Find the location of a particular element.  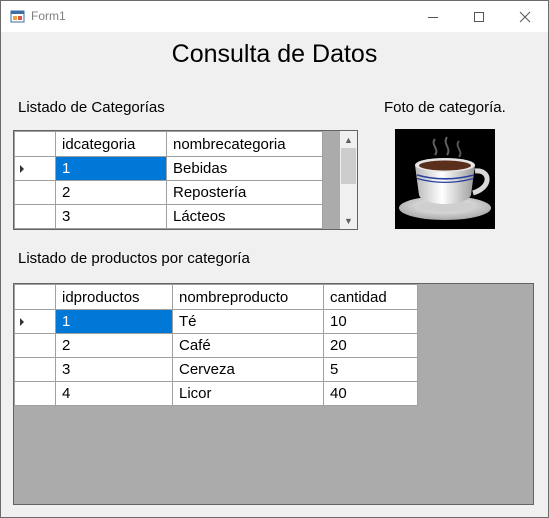

table-cell: Licor is located at coordinates (248, 393).